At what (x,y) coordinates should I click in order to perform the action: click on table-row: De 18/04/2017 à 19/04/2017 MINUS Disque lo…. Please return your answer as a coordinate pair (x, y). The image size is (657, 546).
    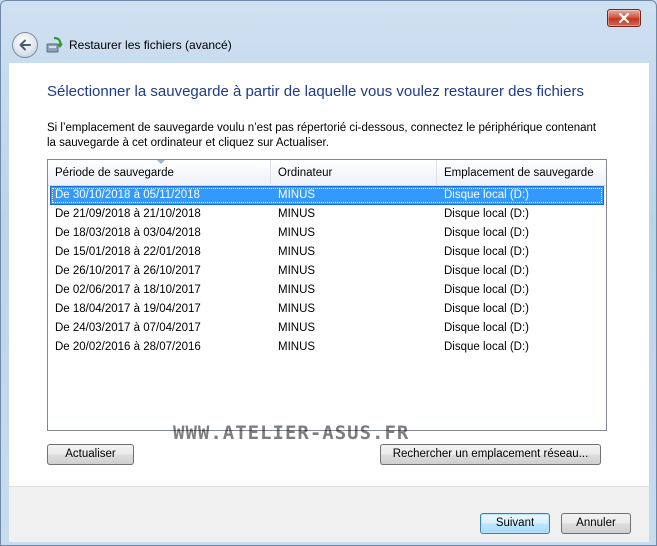
    Looking at the image, I should click on (327, 309).